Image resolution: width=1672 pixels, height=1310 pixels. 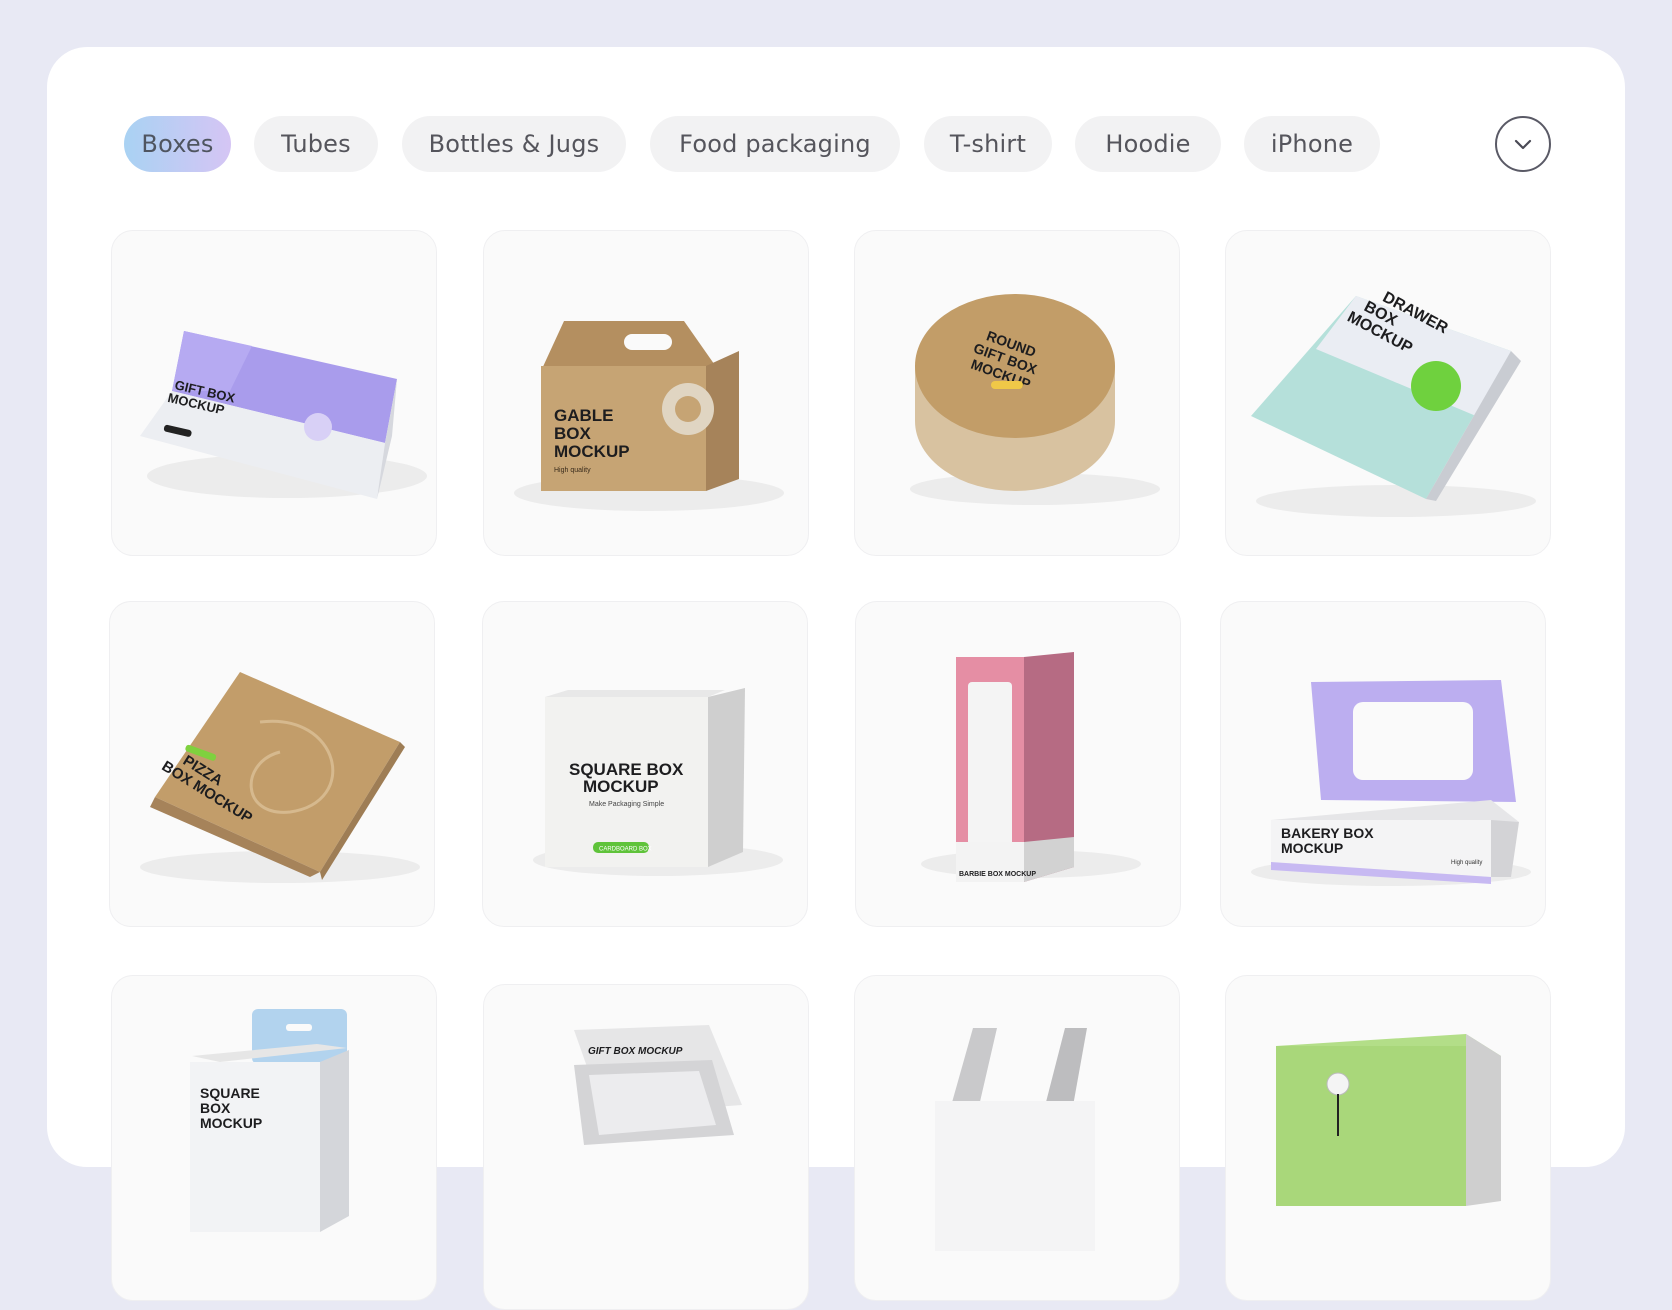 I want to click on hanging-box-label-line1: SQUARE, so click(x=230, y=1093).